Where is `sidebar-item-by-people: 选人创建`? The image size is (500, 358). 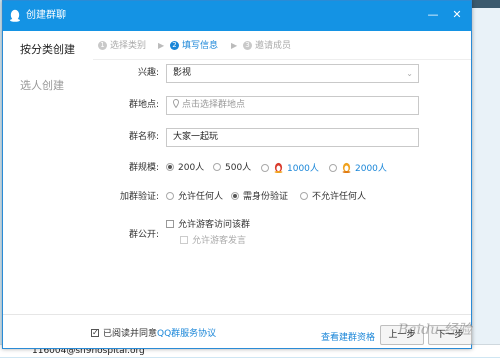 sidebar-item-by-people: 选人创建 is located at coordinates (42, 85).